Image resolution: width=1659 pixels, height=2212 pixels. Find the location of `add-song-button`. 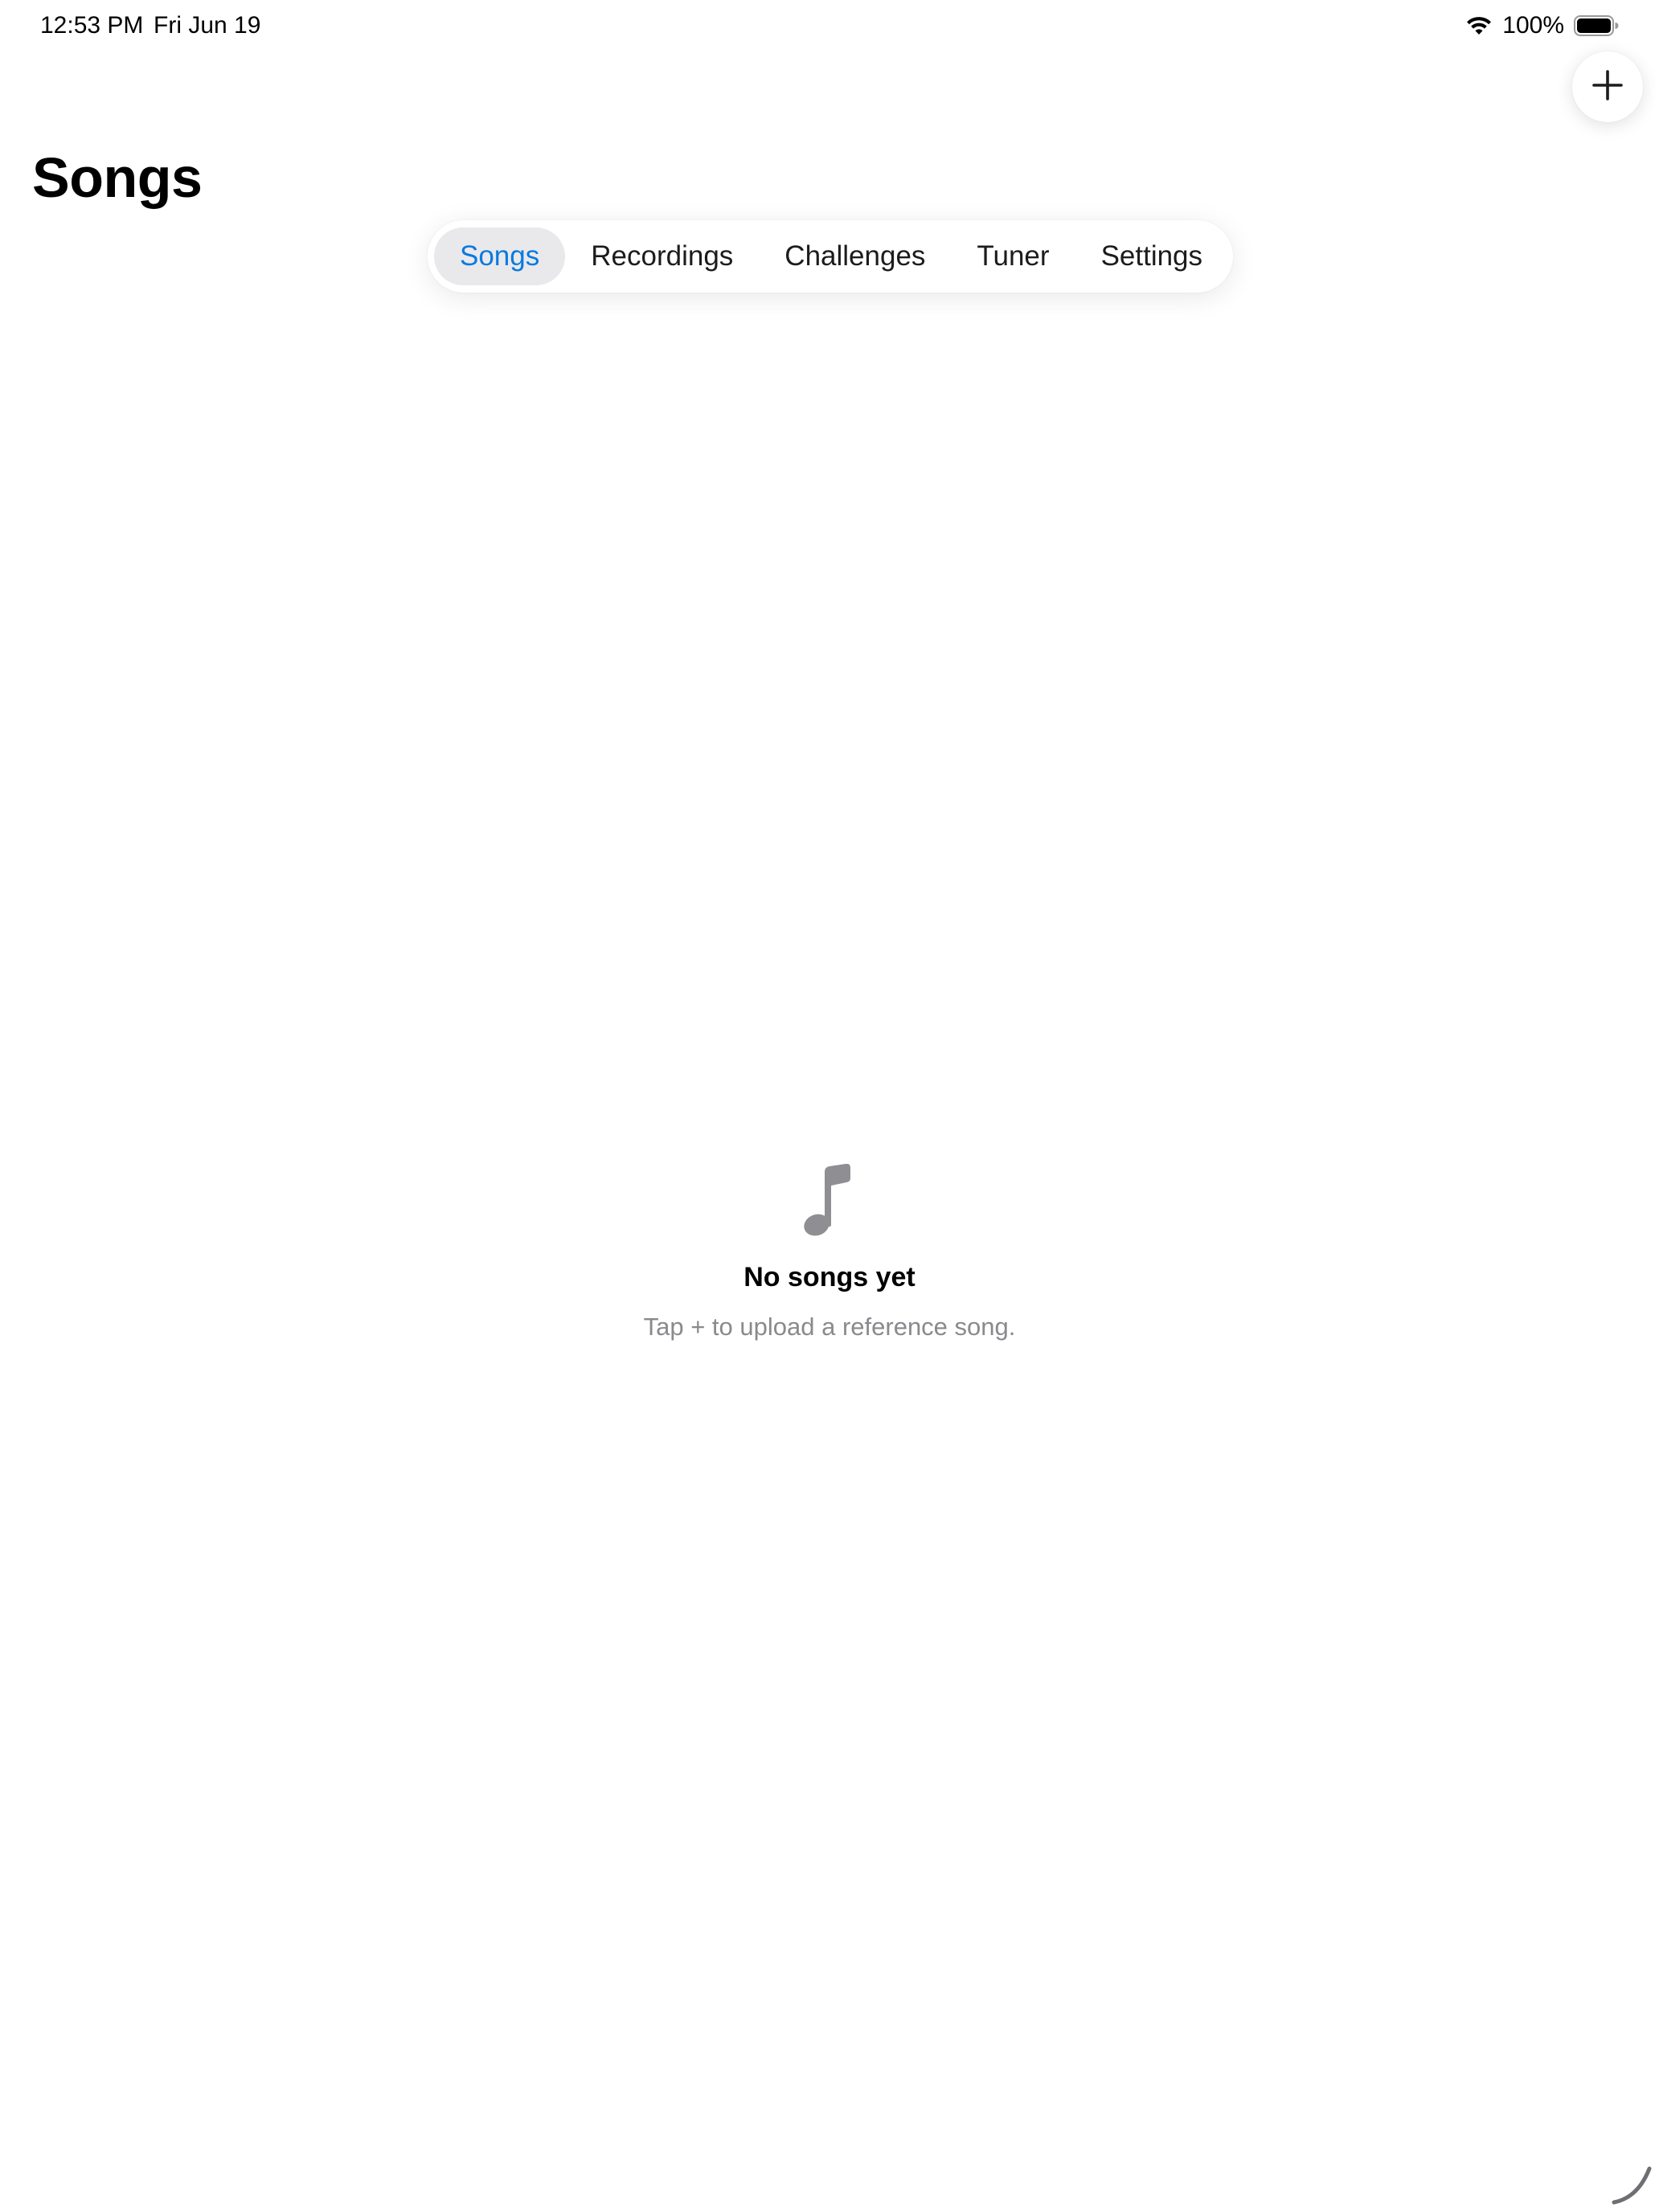

add-song-button is located at coordinates (1607, 86).